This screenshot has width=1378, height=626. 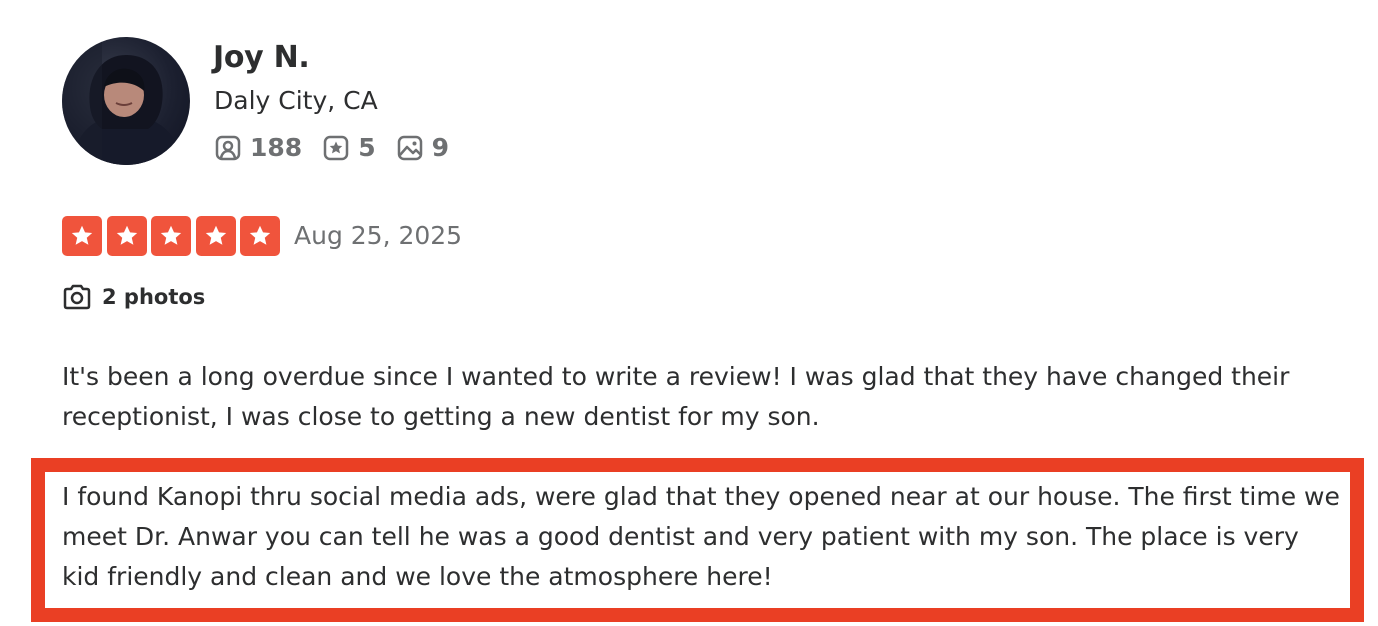 I want to click on review-photos-link: 2 photos, so click(x=133, y=297).